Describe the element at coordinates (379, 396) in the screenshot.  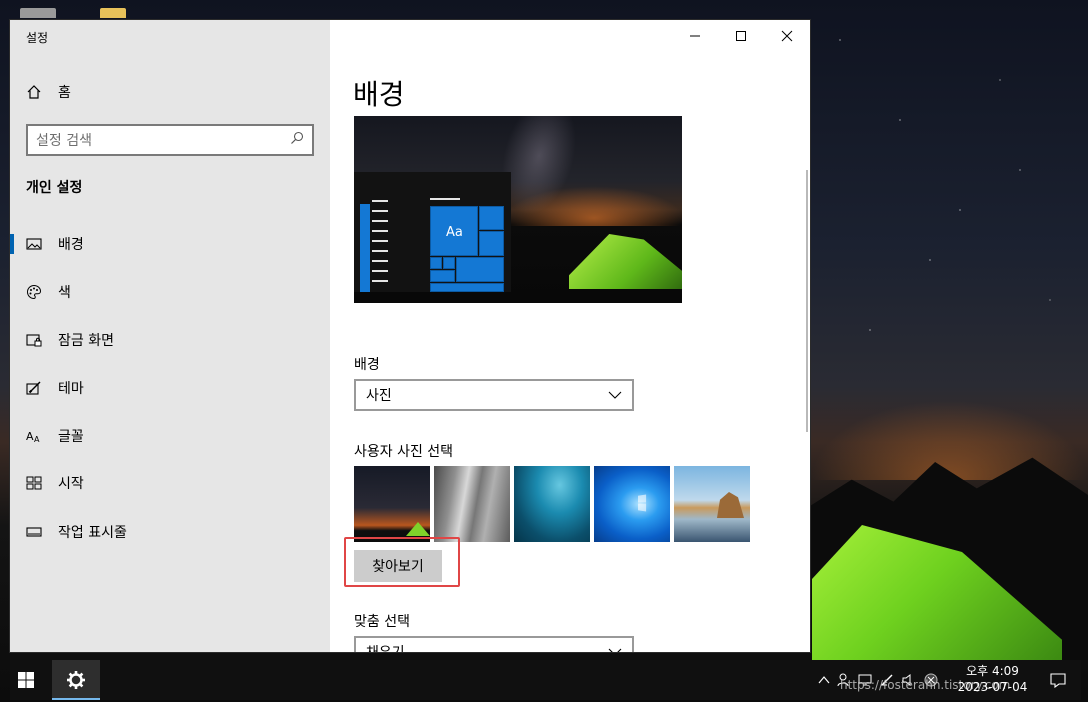
I see `background-type-value: 사진` at that location.